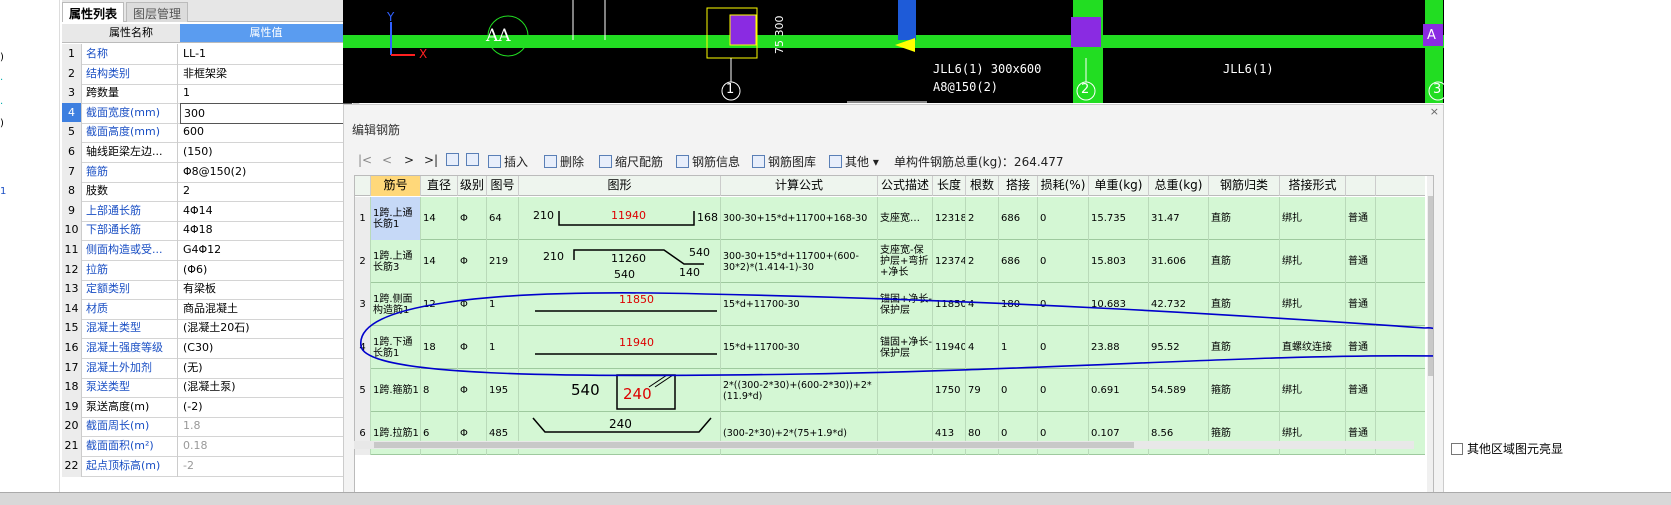  What do you see at coordinates (1119, 218) in the screenshot?
I see `rebar-cell: 15.735` at bounding box center [1119, 218].